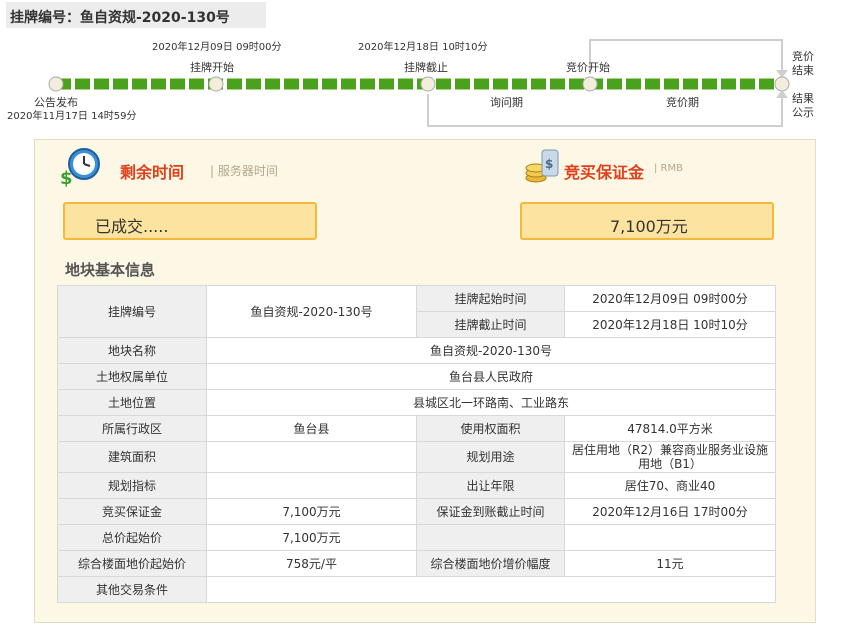 The image size is (841, 629). Describe the element at coordinates (132, 402) in the screenshot. I see `location-label: 土地位置` at that location.